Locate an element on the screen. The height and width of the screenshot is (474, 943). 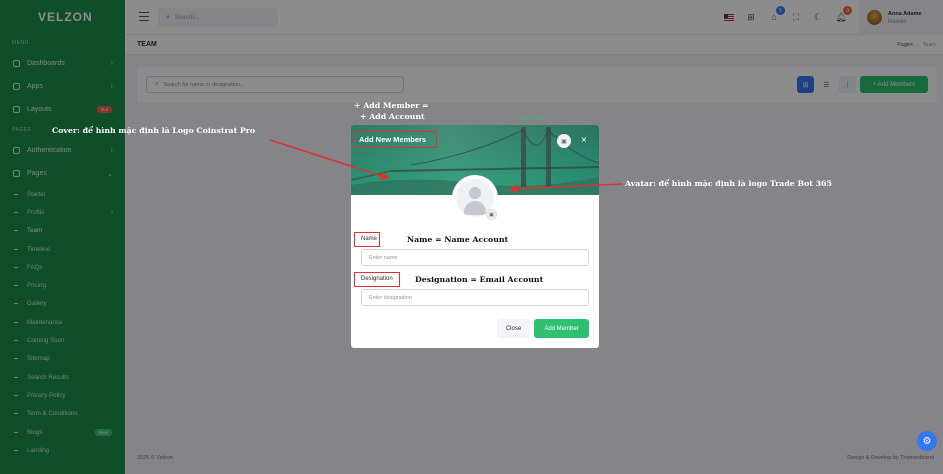
name-input: Enter name is located at coordinates (475, 257).